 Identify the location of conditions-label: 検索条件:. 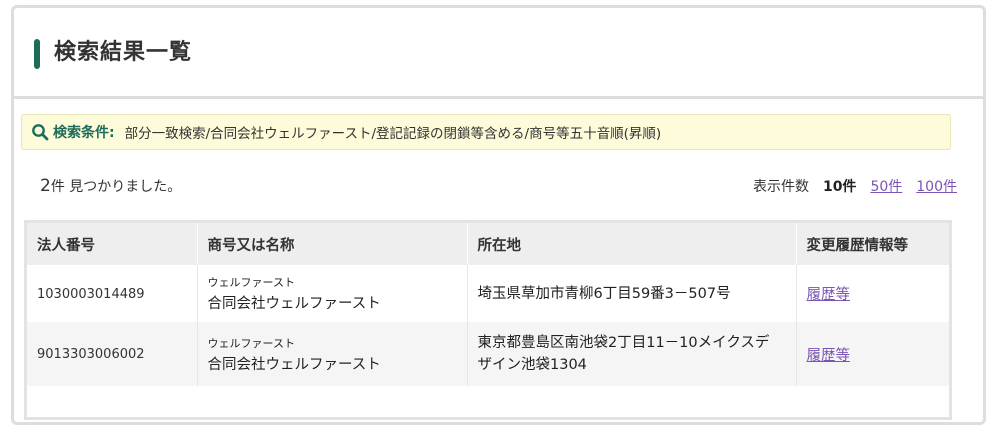
(84, 133).